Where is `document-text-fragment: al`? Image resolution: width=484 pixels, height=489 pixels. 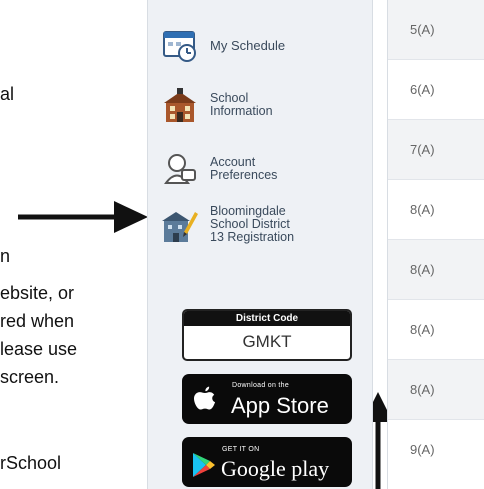
document-text-fragment: al is located at coordinates (7, 94).